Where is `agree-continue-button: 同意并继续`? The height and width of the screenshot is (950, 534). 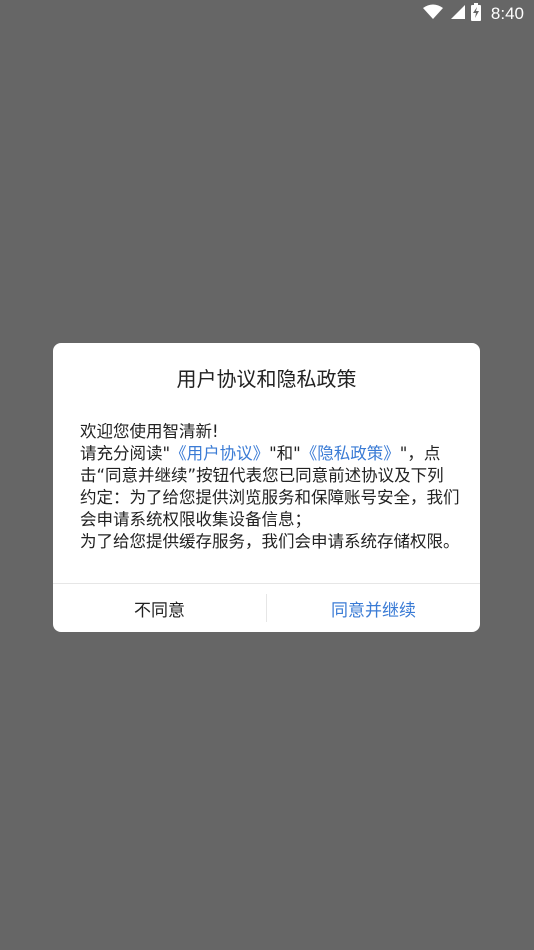 agree-continue-button: 同意并继续 is located at coordinates (373, 608).